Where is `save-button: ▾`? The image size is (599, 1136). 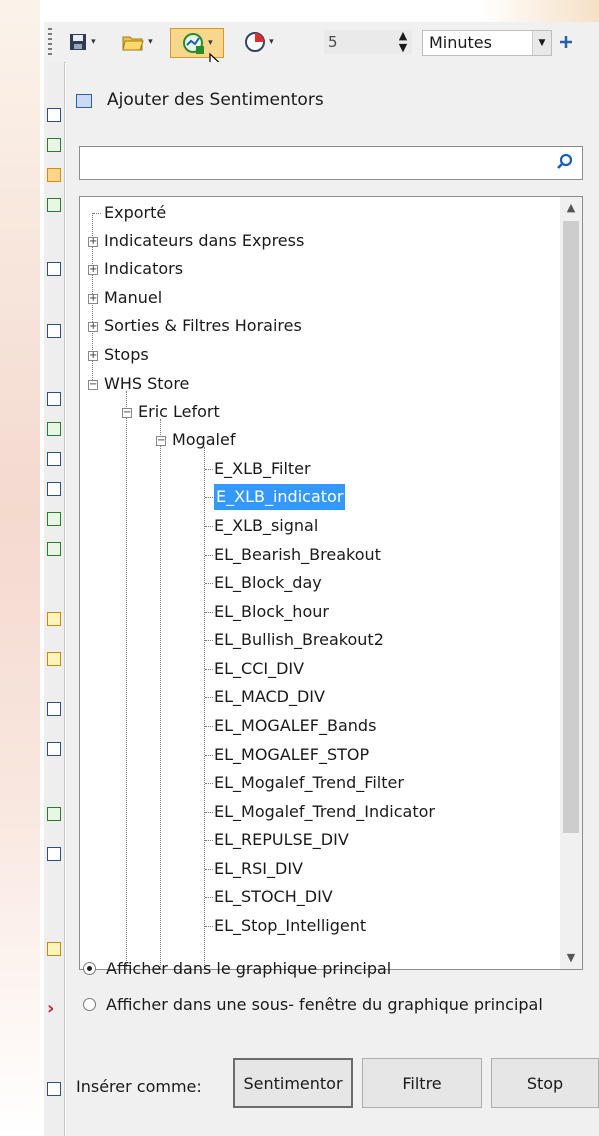
save-button: ▾ is located at coordinates (82, 42).